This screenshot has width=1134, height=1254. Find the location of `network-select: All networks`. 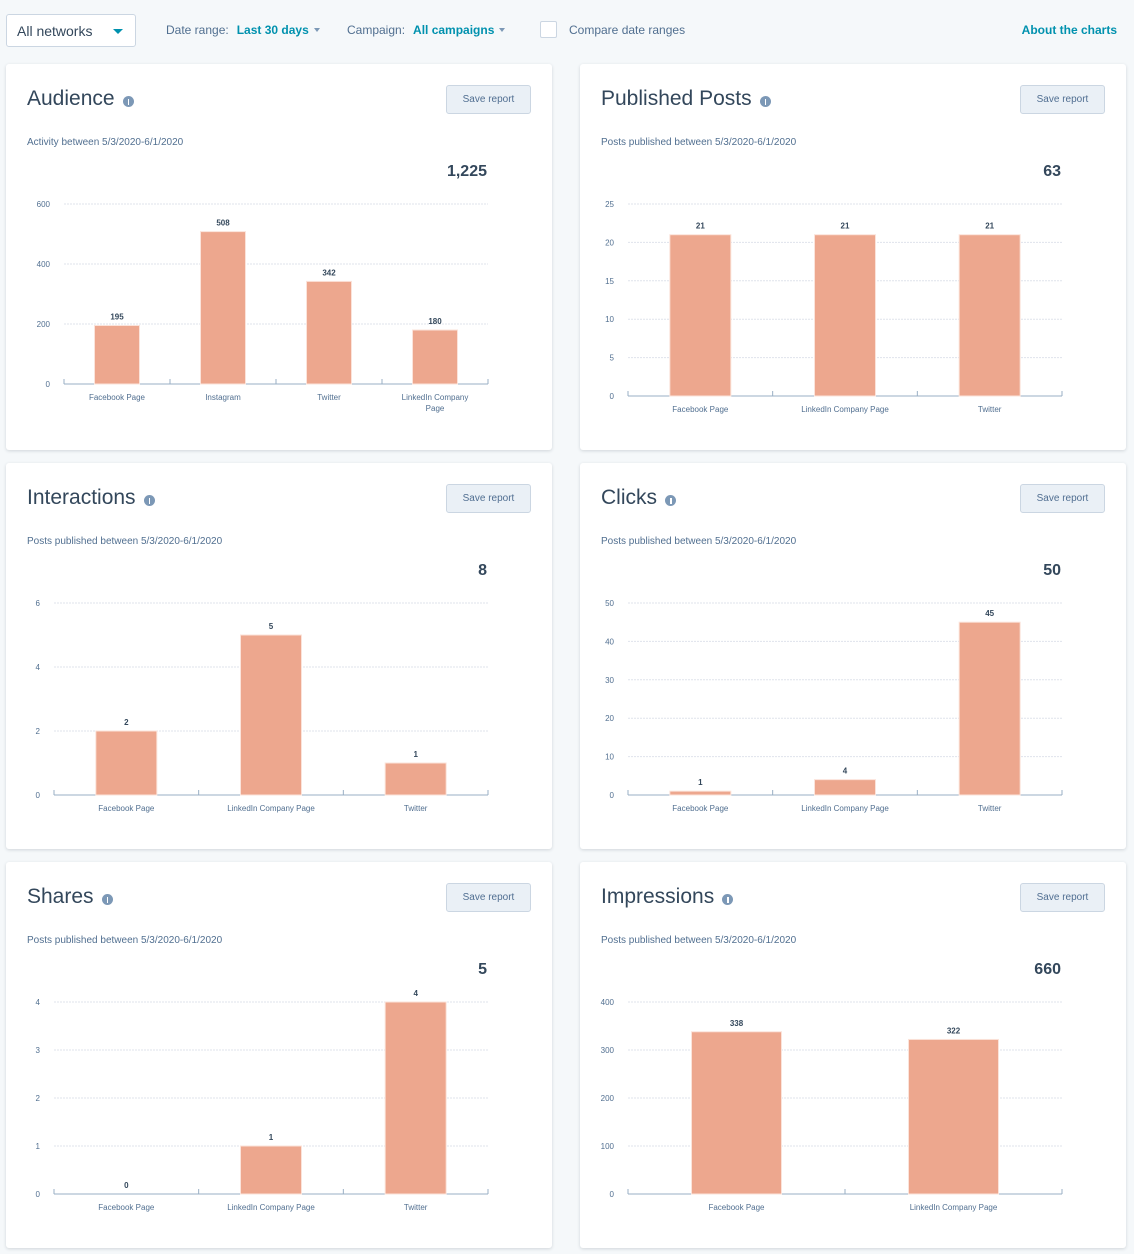

network-select: All networks is located at coordinates (71, 30).